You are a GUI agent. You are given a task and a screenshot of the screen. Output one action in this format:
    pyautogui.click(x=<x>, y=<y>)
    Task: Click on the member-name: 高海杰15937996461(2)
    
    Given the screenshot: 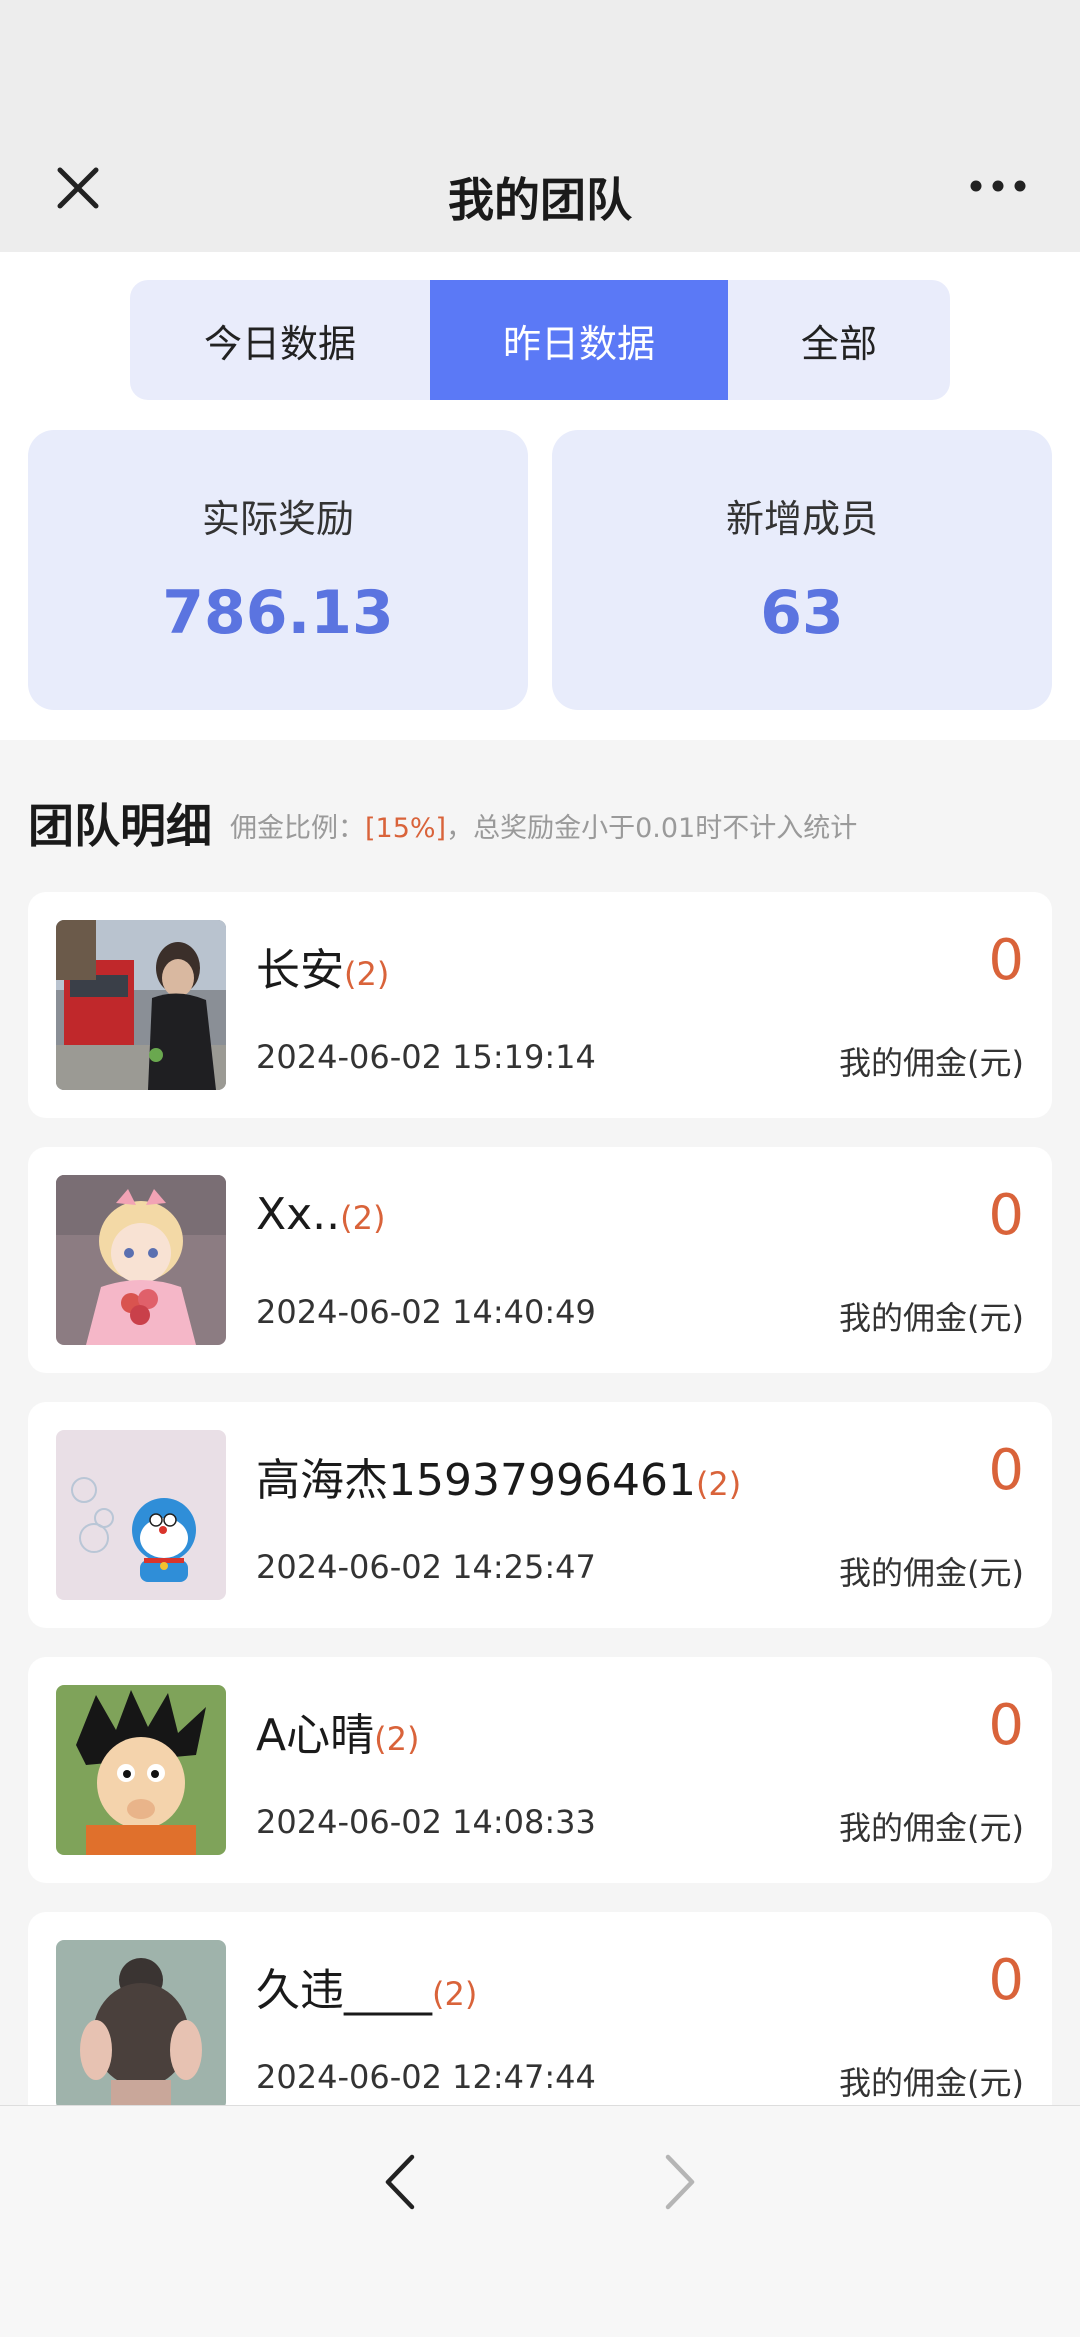 What is the action you would take?
    pyautogui.click(x=498, y=1476)
    